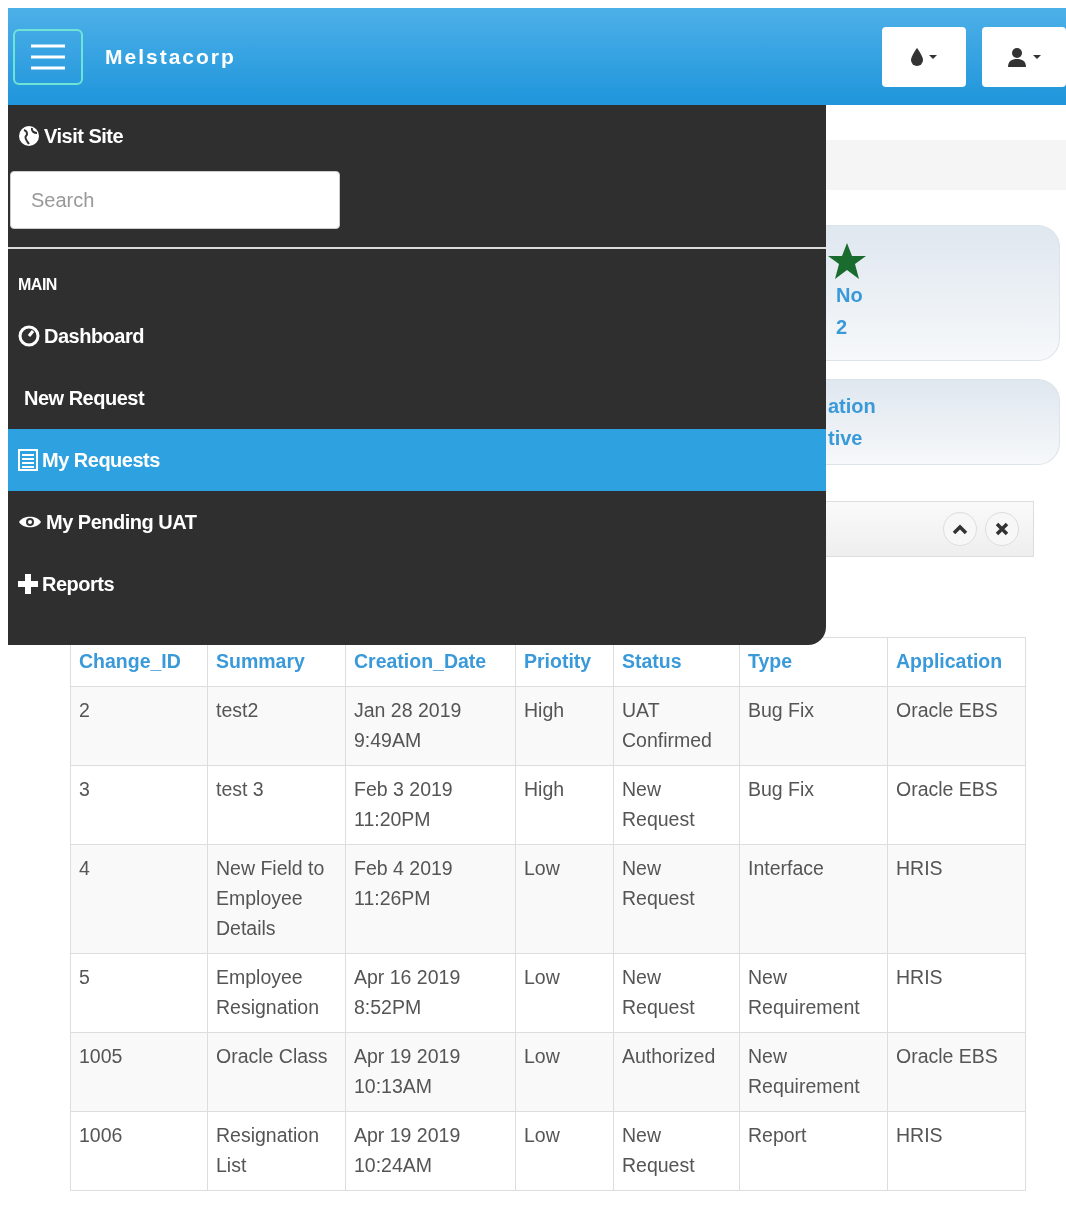 This screenshot has height=1229, width=1066. Describe the element at coordinates (956, 662) in the screenshot. I see `column-header: Application` at that location.